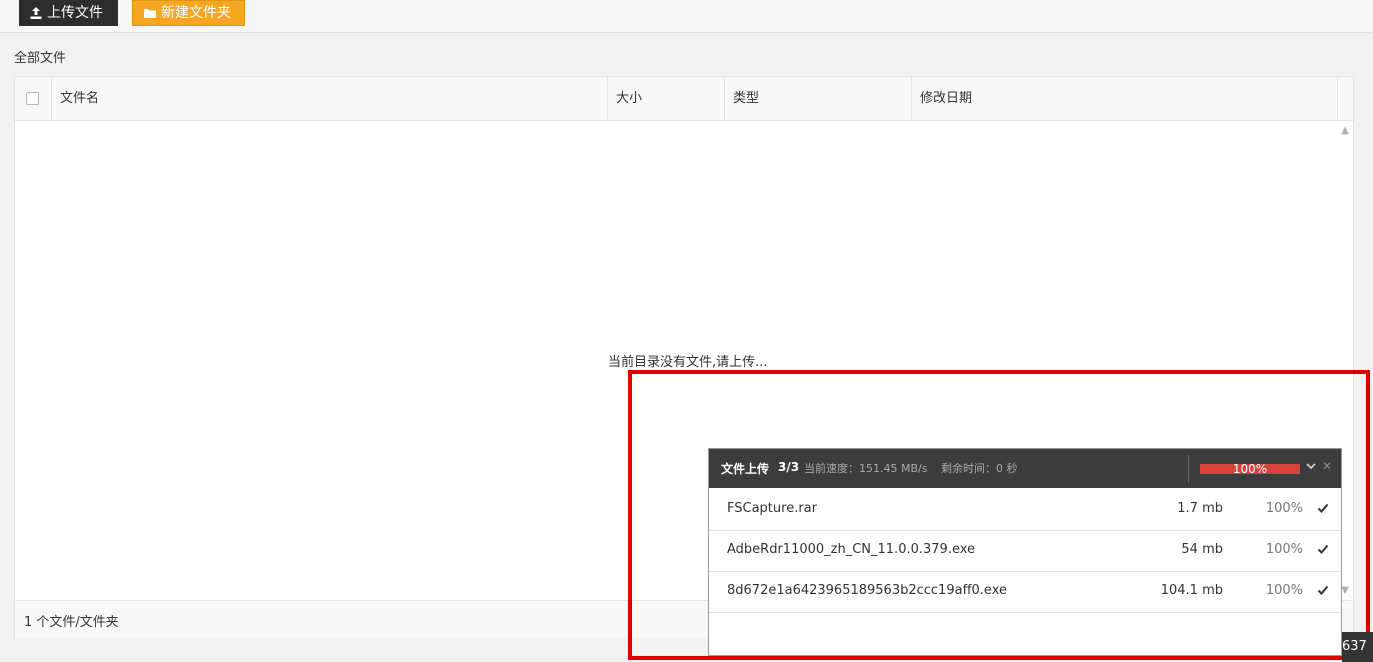 The width and height of the screenshot is (1373, 662). What do you see at coordinates (867, 590) in the screenshot?
I see `upload-file-name: 8d672e1a6423965189563b2ccc19aff0.exe` at bounding box center [867, 590].